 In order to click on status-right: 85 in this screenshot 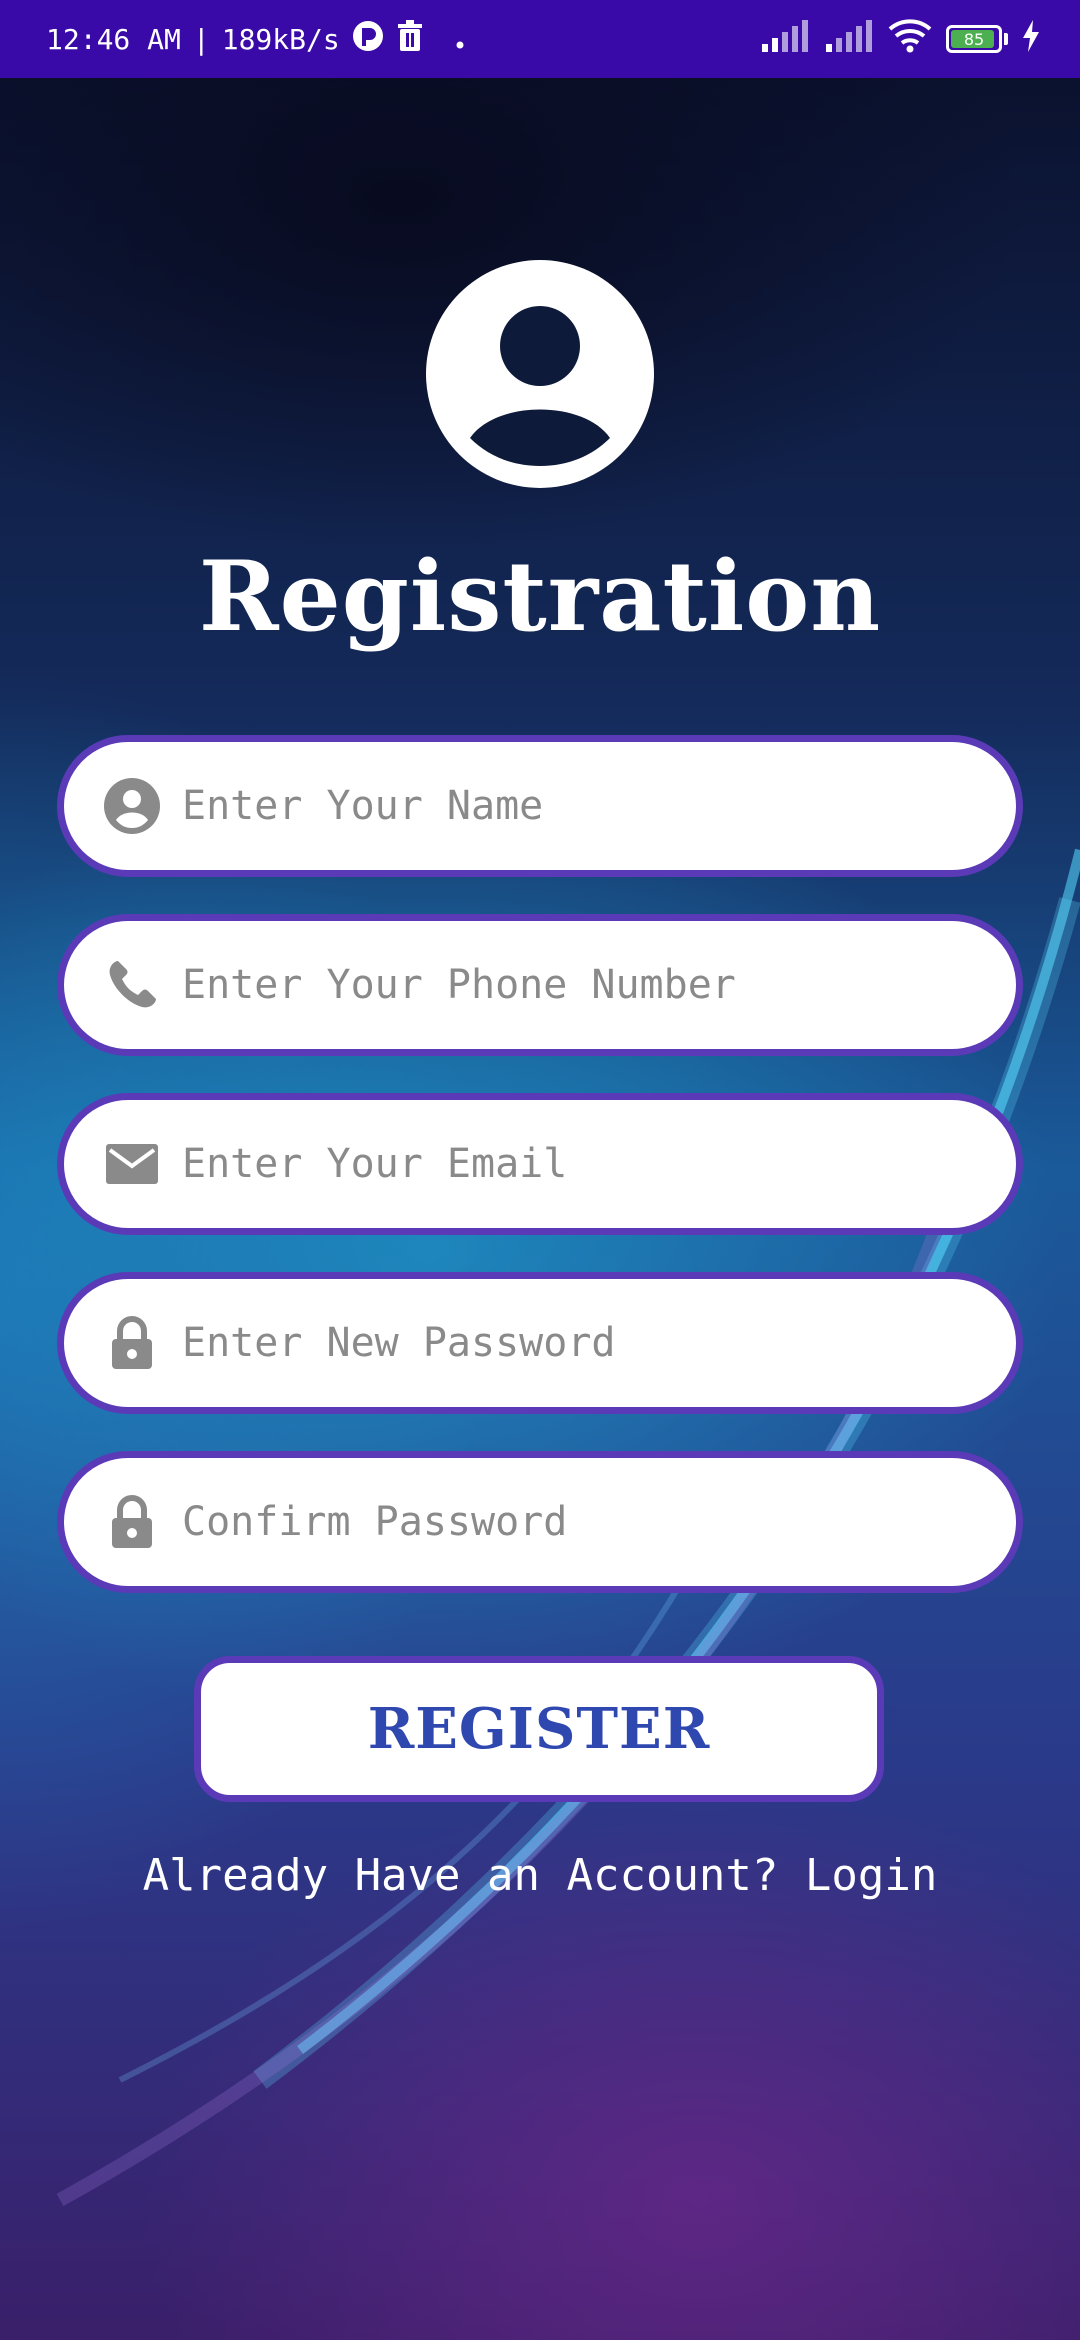, I will do `click(900, 39)`.